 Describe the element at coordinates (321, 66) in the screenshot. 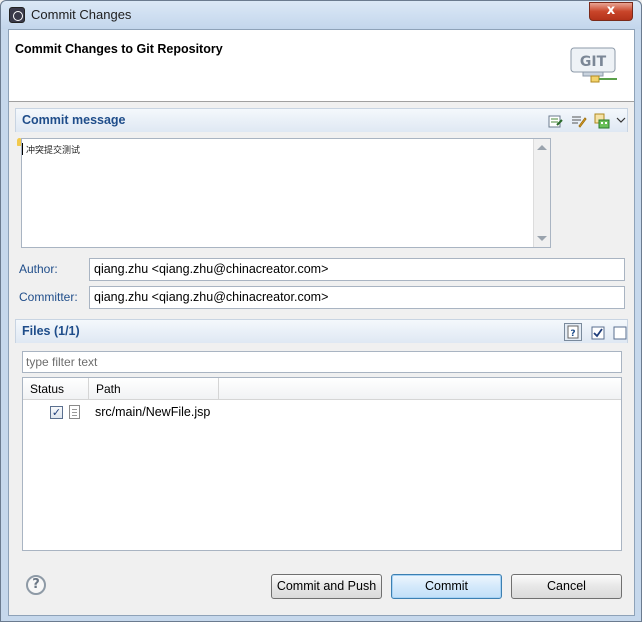

I see `dialog-header: Commit Changes to Git Repository GIT` at that location.